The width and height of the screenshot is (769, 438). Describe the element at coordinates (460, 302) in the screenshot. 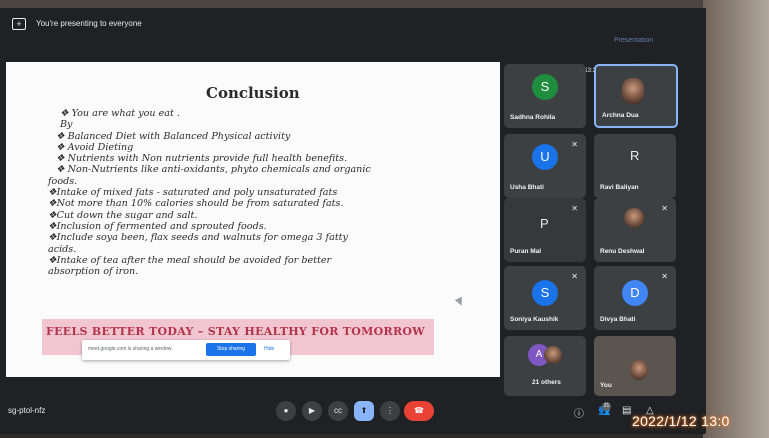

I see `mouse-cursor-icon` at that location.